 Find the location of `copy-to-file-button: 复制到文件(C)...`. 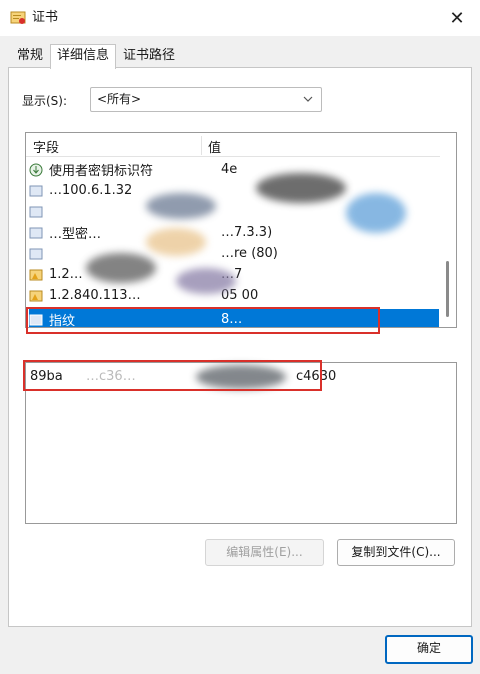

copy-to-file-button: 复制到文件(C)... is located at coordinates (396, 552).